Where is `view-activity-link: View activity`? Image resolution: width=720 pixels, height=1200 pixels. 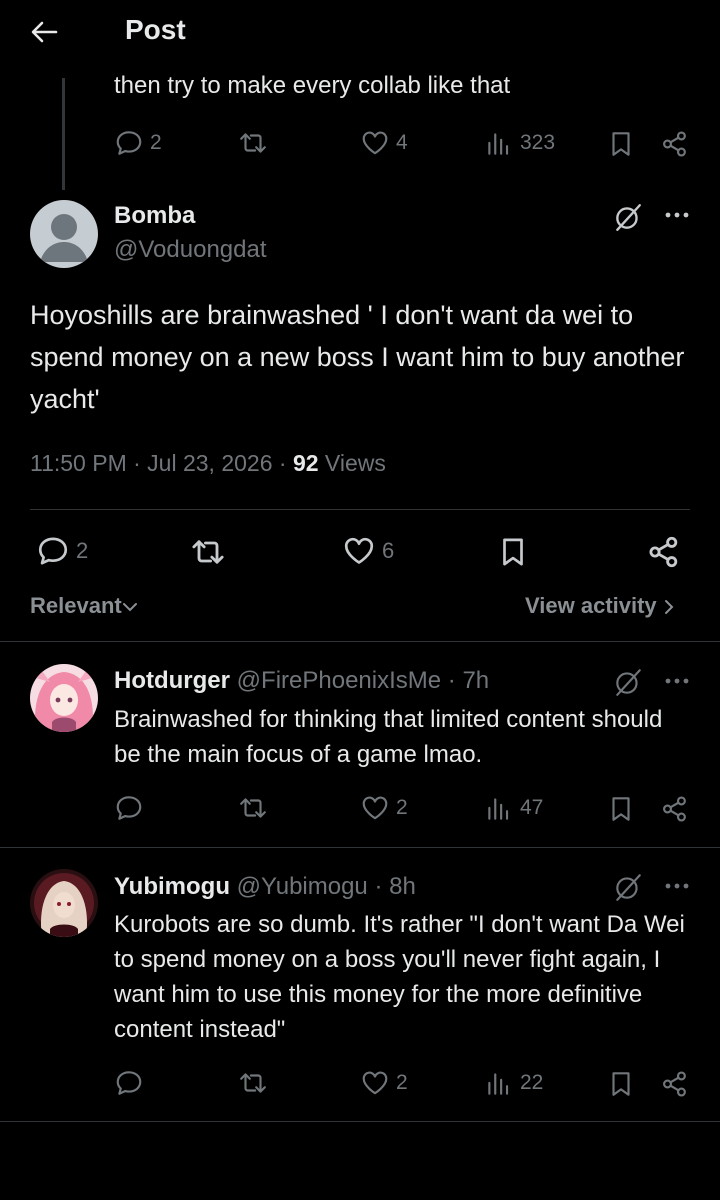 view-activity-link: View activity is located at coordinates (600, 606).